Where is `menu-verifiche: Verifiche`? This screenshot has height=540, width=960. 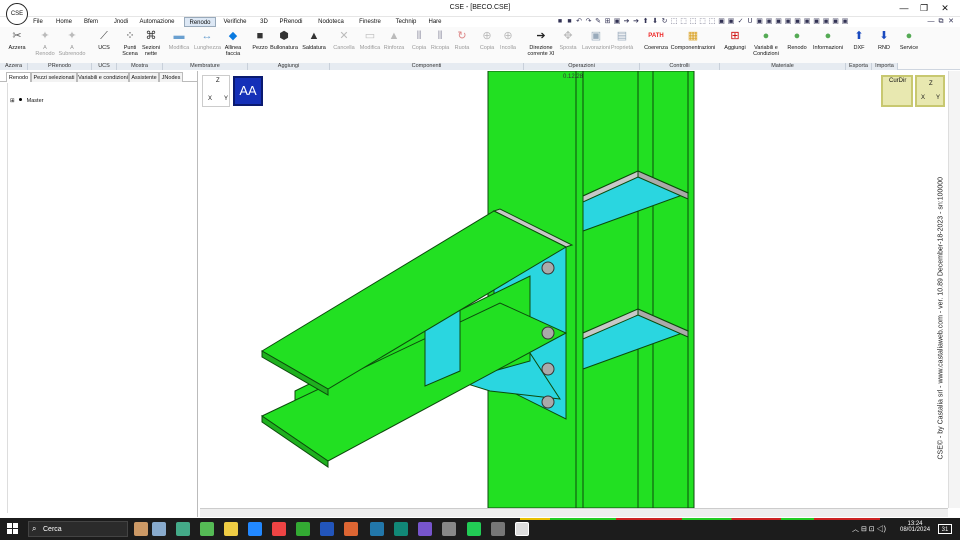 menu-verifiche: Verifiche is located at coordinates (235, 22).